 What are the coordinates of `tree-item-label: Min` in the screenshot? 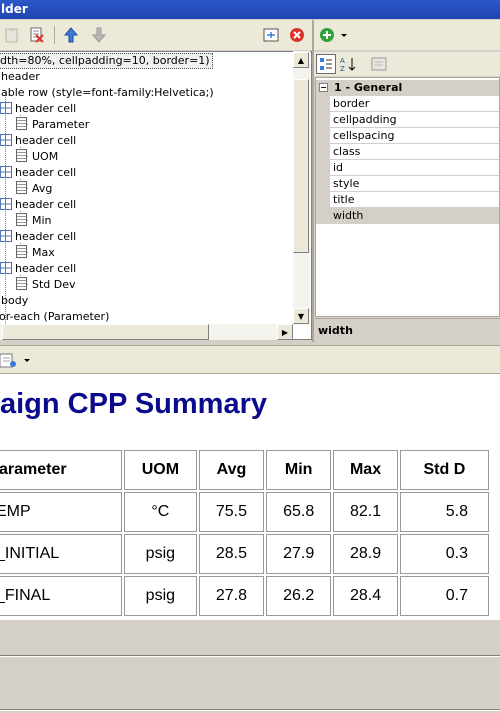 It's located at (42, 220).